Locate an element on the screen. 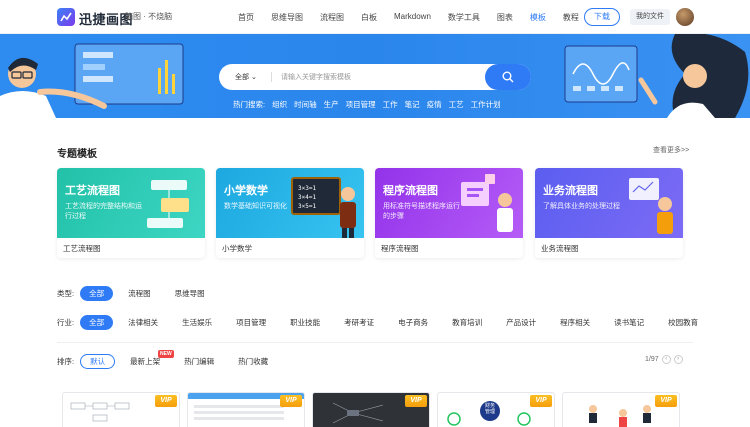 The width and height of the screenshot is (750, 427). main-nav: 首页 思维导图 流程图 白板 Markdown 数学工具 图表 模板 教程 is located at coordinates (417, 17).